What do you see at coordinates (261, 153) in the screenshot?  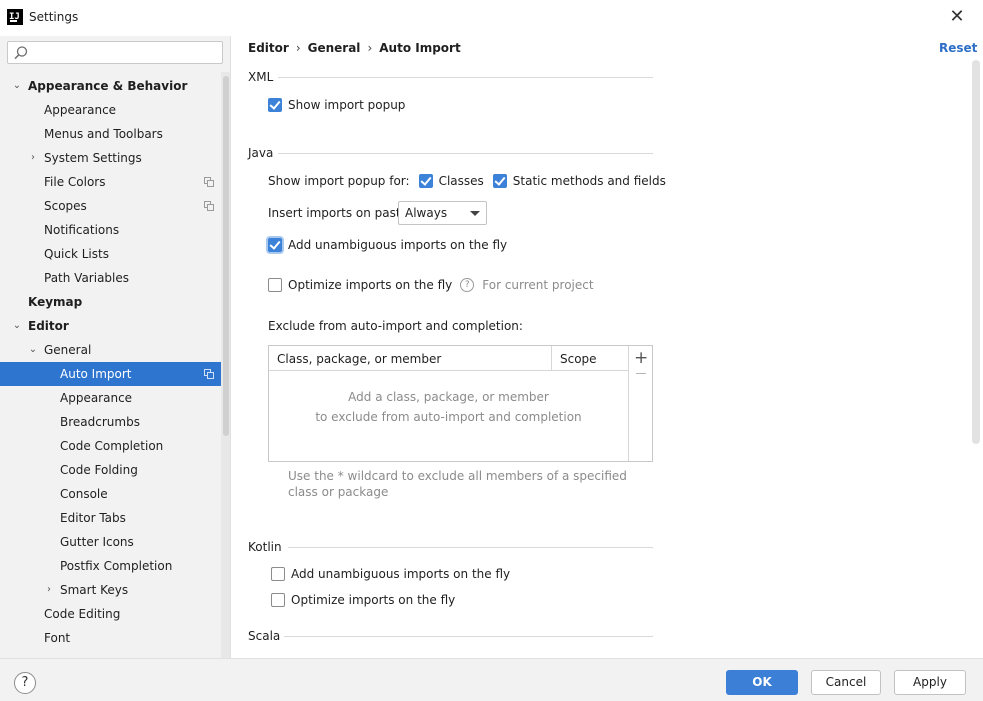 I see `java-section-title: Java` at bounding box center [261, 153].